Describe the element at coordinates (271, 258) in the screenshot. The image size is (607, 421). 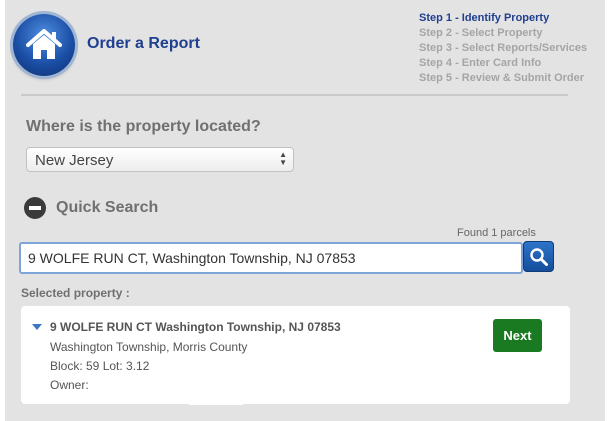
I see `address-search-input` at that location.